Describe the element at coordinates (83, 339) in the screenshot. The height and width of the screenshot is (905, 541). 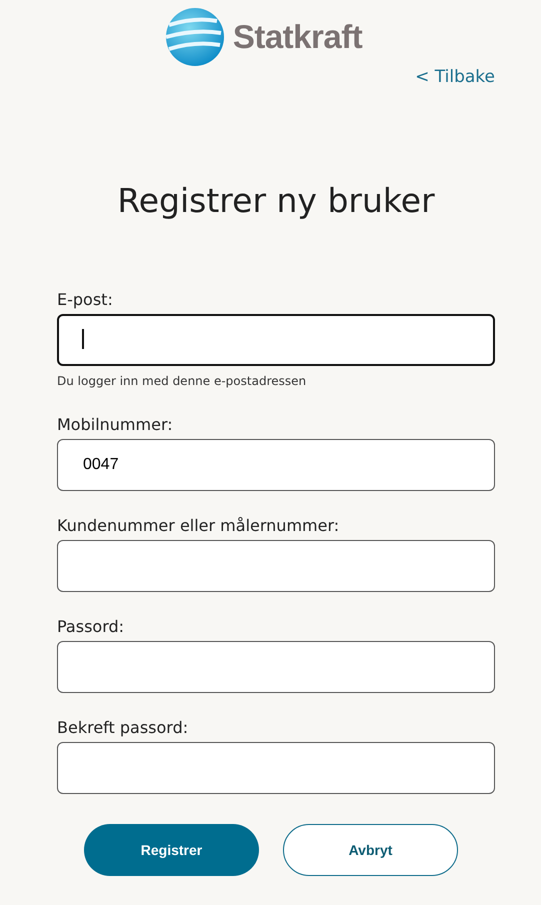
I see `text-cursor-icon` at that location.